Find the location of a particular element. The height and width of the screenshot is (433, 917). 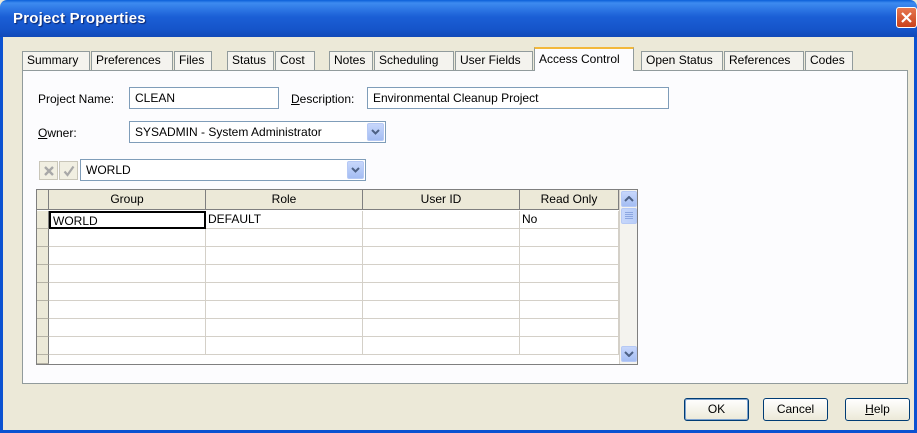

tab-cost: Cost is located at coordinates (295, 60).